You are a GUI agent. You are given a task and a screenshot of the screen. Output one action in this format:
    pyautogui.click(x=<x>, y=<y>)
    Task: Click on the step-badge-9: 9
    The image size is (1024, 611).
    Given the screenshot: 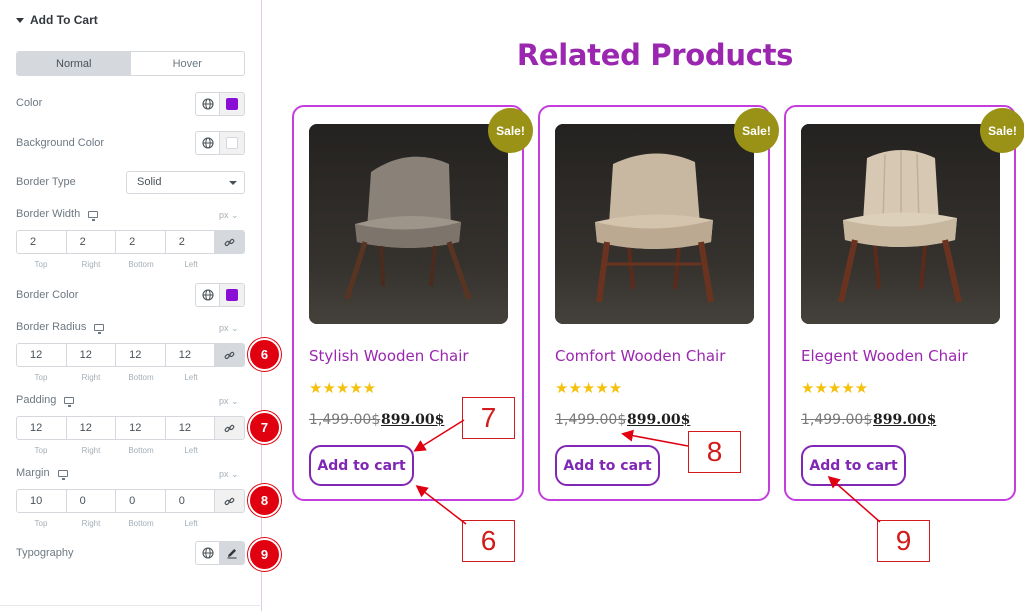 What is the action you would take?
    pyautogui.click(x=264, y=554)
    